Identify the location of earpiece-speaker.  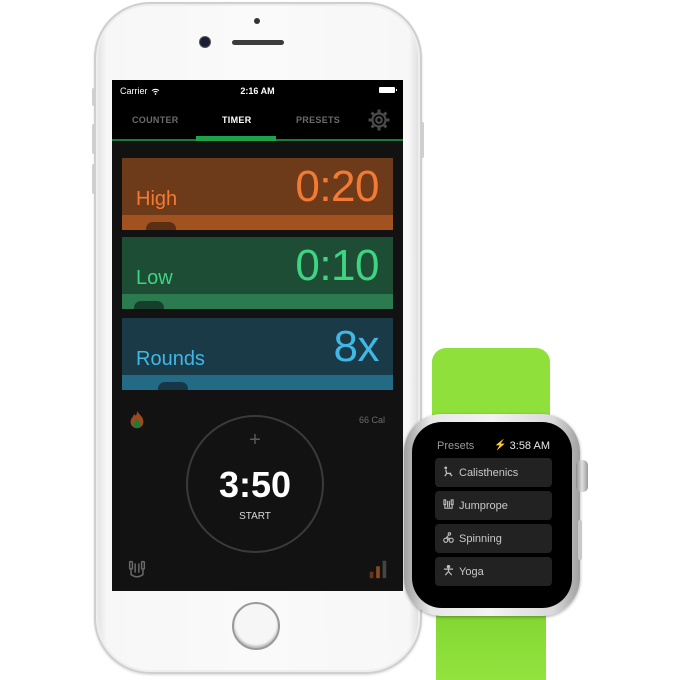
(258, 42).